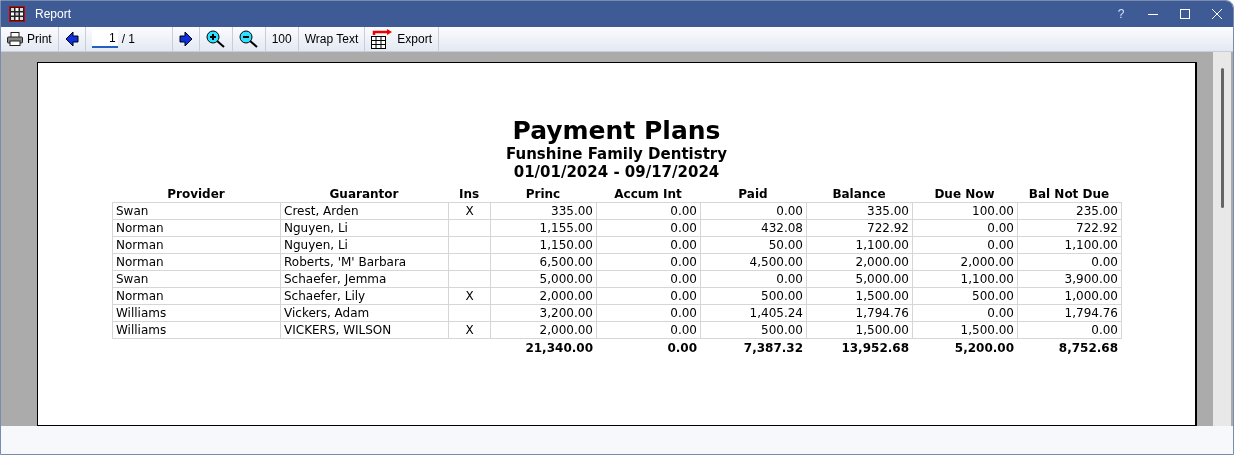 This screenshot has width=1234, height=455. Describe the element at coordinates (196, 211) in the screenshot. I see `table-cell: Swan` at that location.